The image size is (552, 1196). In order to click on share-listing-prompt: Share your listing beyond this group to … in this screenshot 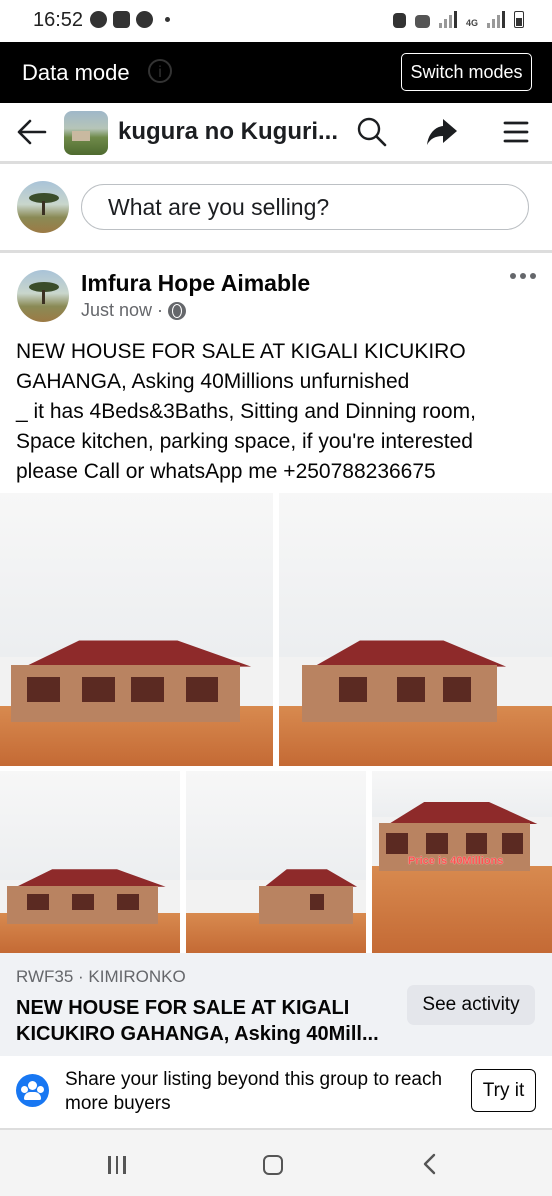, I will do `click(276, 1093)`.